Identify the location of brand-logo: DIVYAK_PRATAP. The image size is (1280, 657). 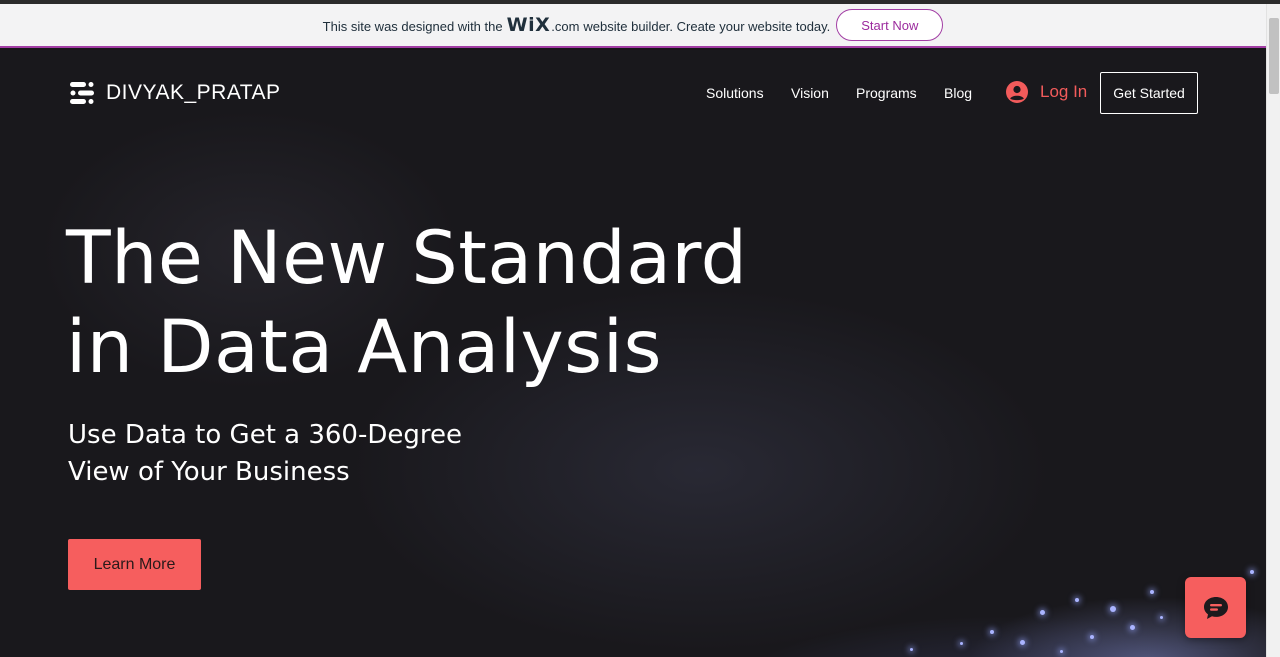
(174, 93).